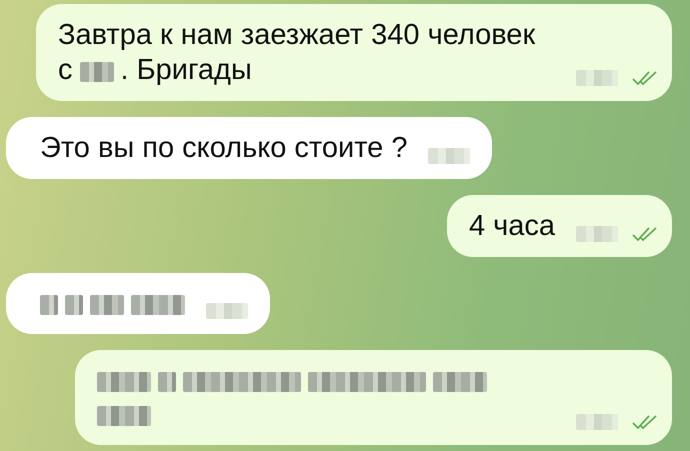 Image resolution: width=690 pixels, height=451 pixels. What do you see at coordinates (297, 35) in the screenshot?
I see `message-text: Завтра к нам заезжает 340 человек` at bounding box center [297, 35].